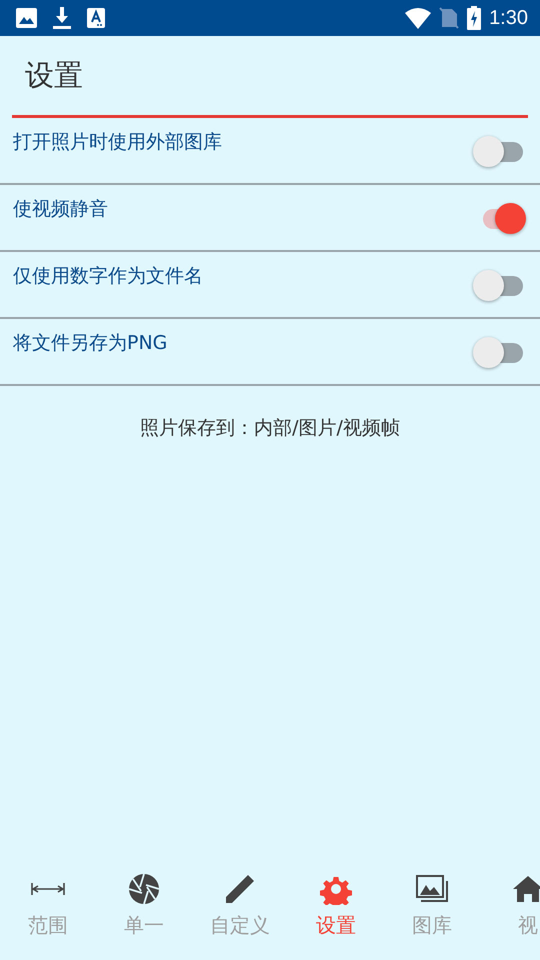 The width and height of the screenshot is (540, 960). What do you see at coordinates (270, 428) in the screenshot?
I see `save-path-text: 照片保存到：内部/图片/视频帧` at bounding box center [270, 428].